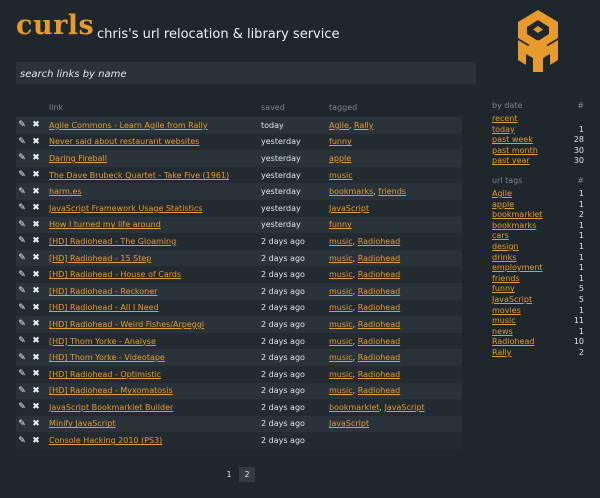 Image resolution: width=600 pixels, height=498 pixels. Describe the element at coordinates (500, 236) in the screenshot. I see `sidebar-link: cars` at that location.